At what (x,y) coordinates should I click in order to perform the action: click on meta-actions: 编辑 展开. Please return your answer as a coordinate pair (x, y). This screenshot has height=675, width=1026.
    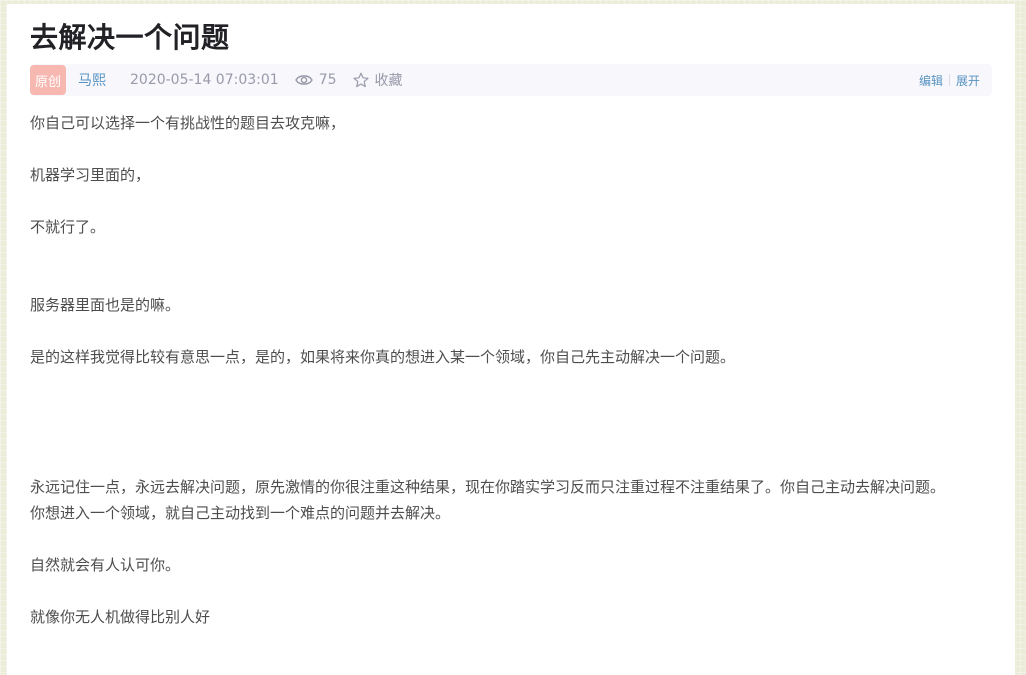
    Looking at the image, I should click on (949, 80).